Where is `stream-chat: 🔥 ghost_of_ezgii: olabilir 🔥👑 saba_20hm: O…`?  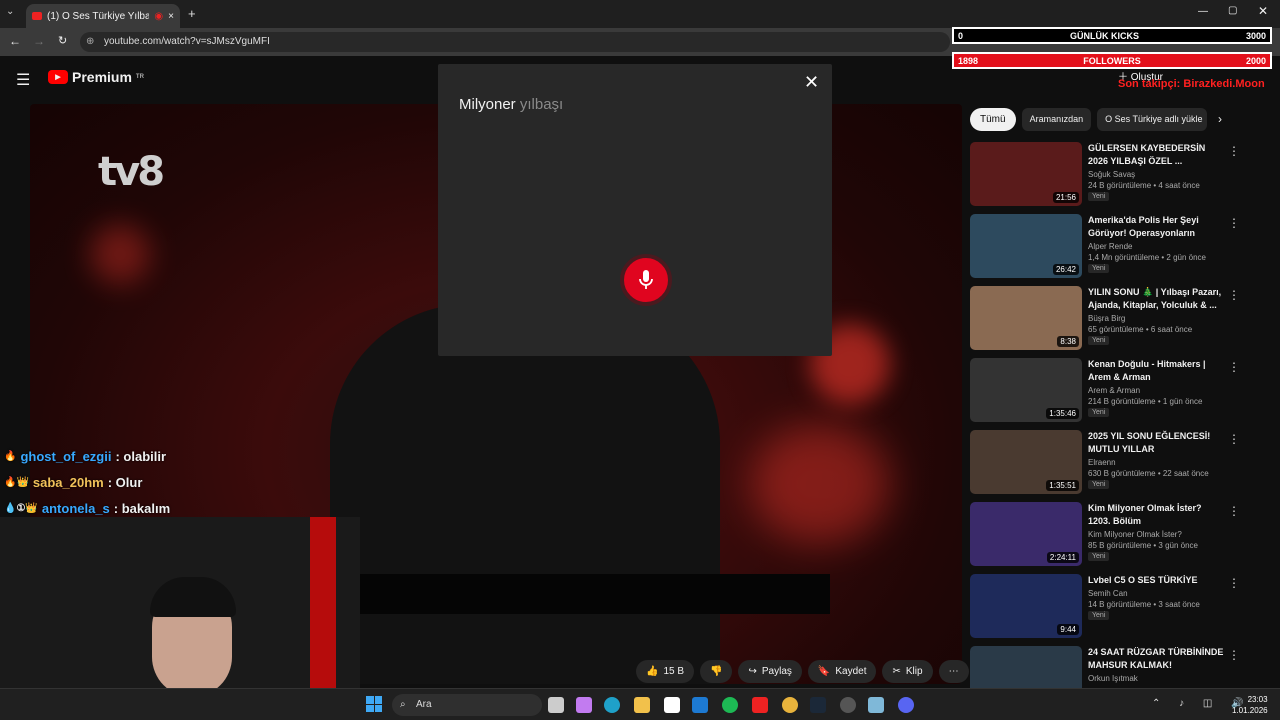
stream-chat: 🔥 ghost_of_ezgii: olabilir 🔥👑 saba_20hm: O… is located at coordinates (87, 482).